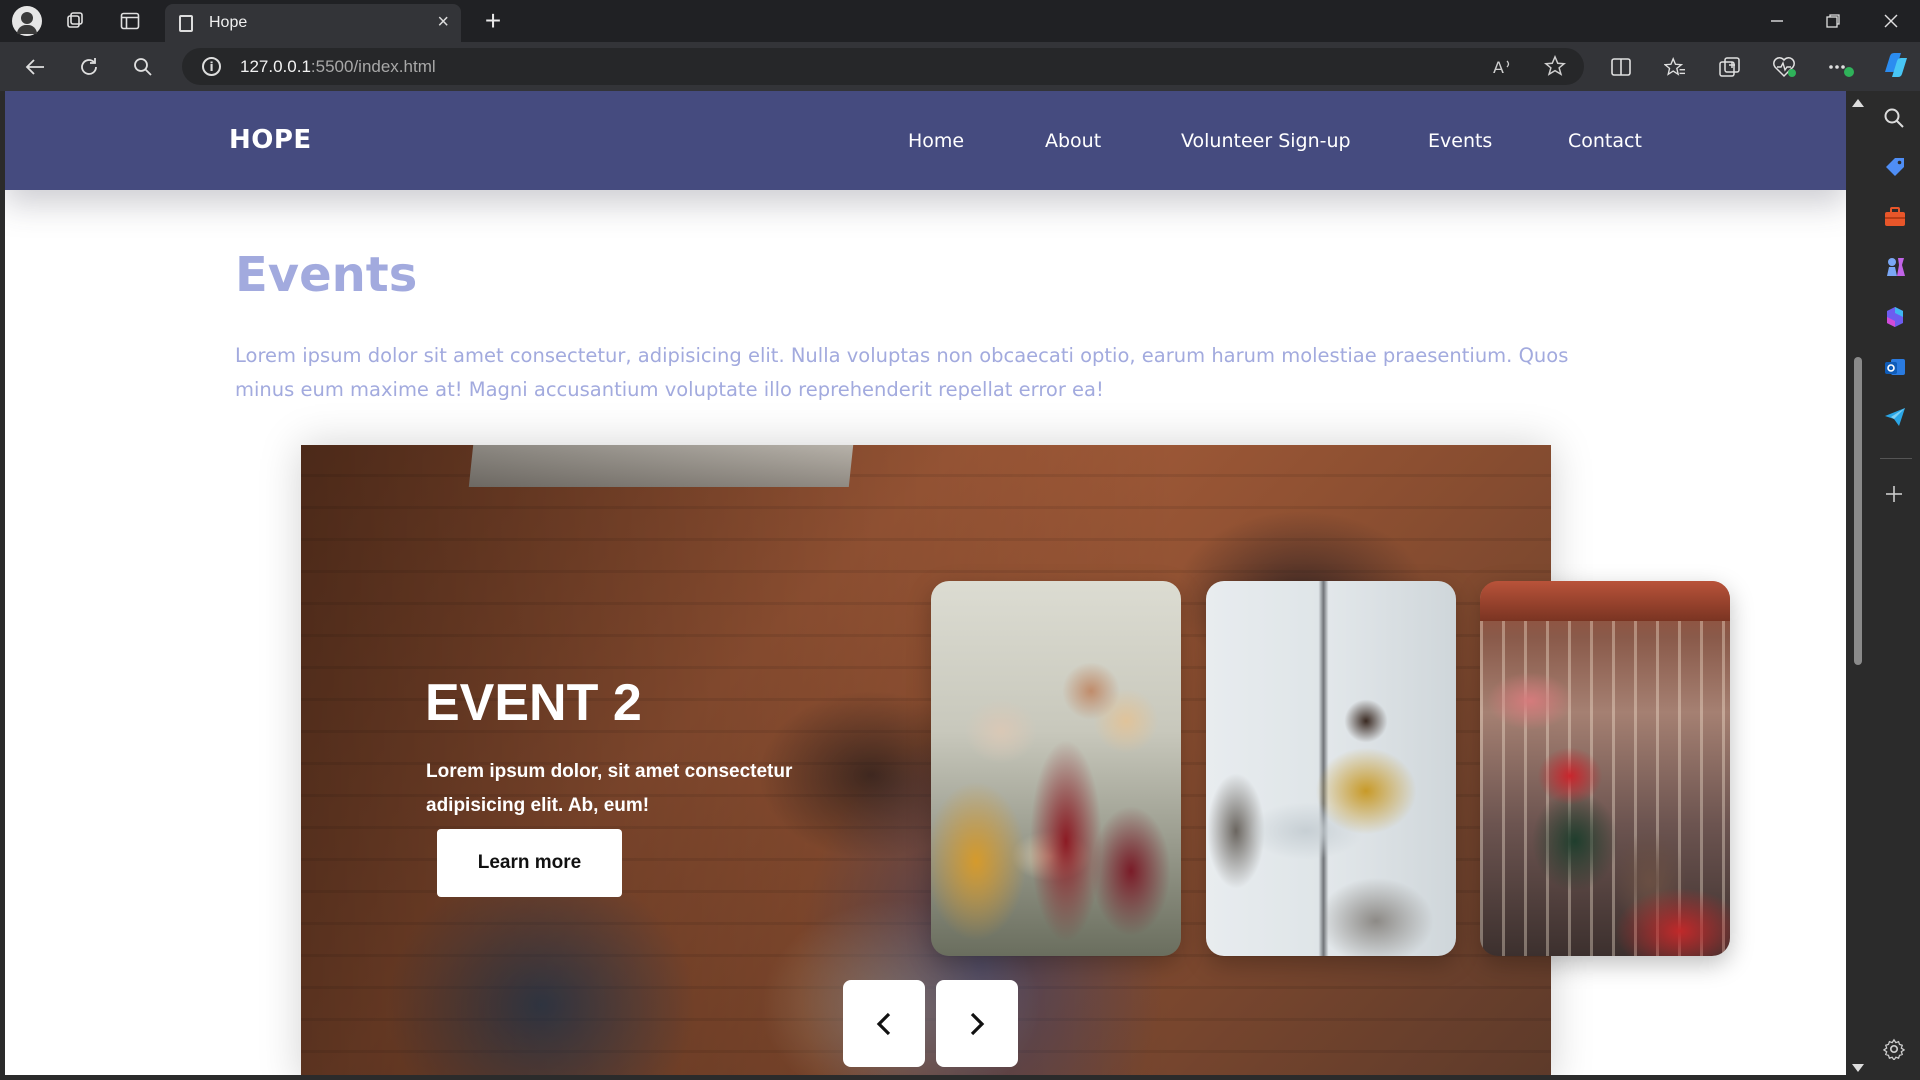  I want to click on add-sidebar-app-icon, so click(1894, 497).